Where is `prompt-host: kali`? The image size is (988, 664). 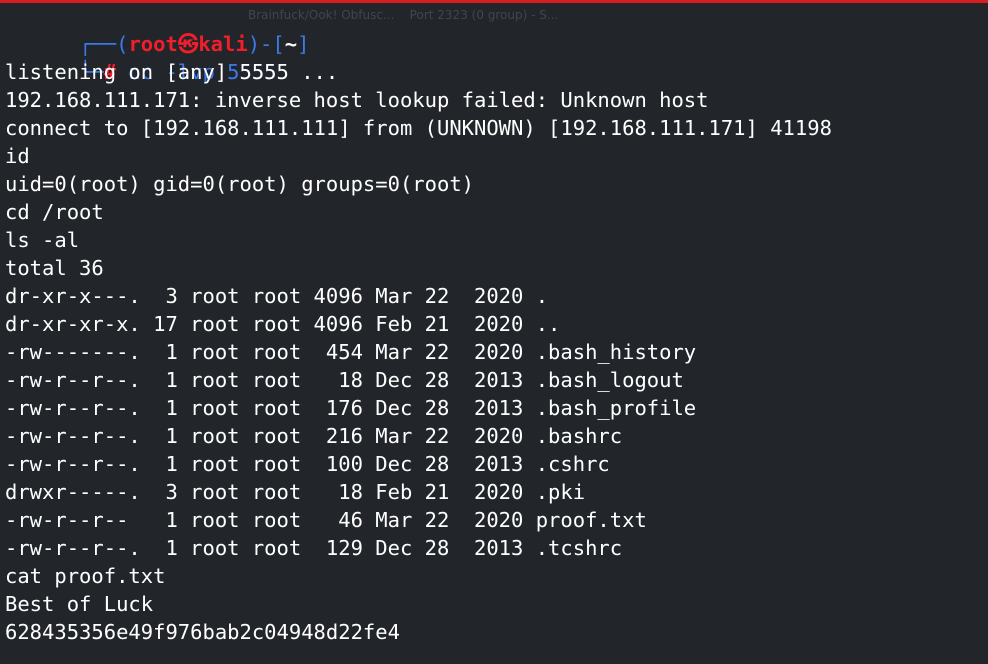 prompt-host: kali is located at coordinates (223, 44).